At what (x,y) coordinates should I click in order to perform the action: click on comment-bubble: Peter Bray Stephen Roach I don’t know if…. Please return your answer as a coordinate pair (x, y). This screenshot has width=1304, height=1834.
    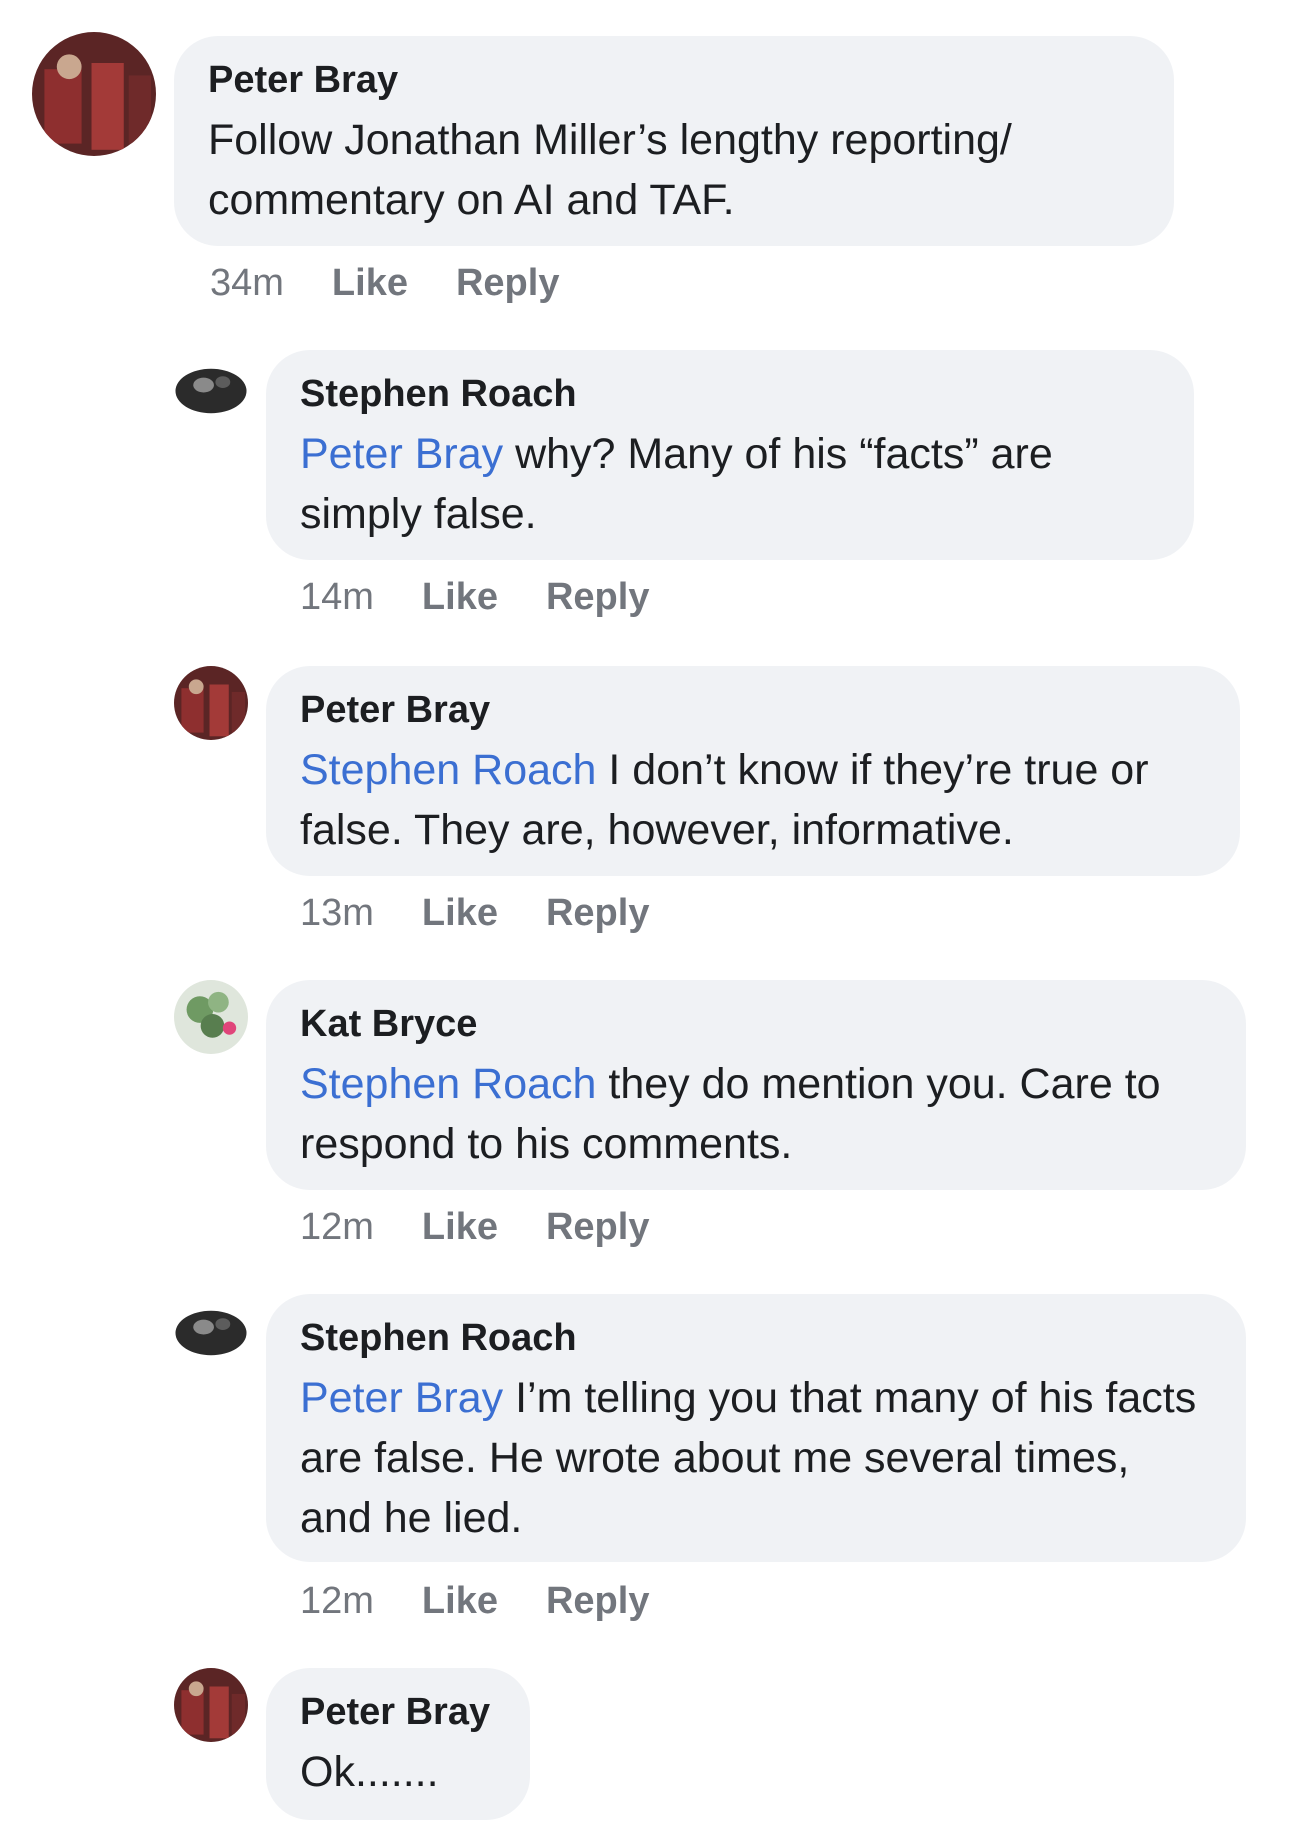
    Looking at the image, I should click on (753, 771).